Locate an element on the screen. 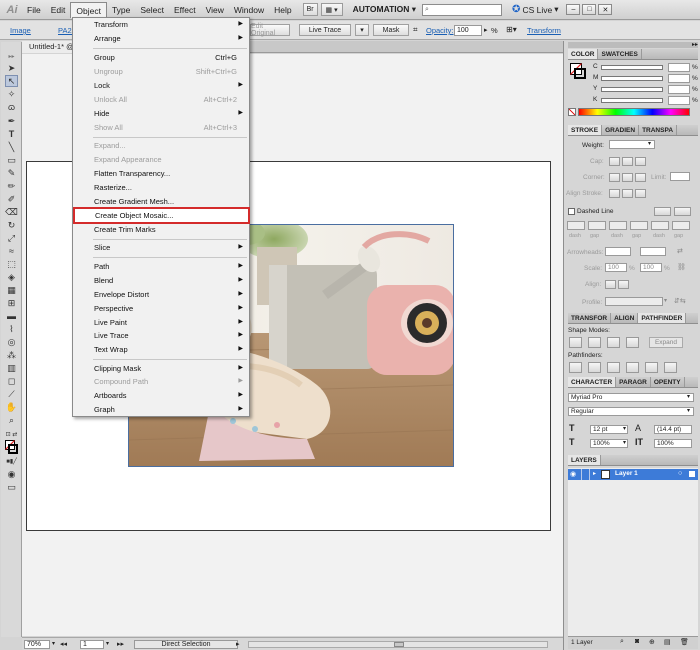 Image resolution: width=700 pixels, height=650 pixels. gap-1-field is located at coordinates (597, 225).